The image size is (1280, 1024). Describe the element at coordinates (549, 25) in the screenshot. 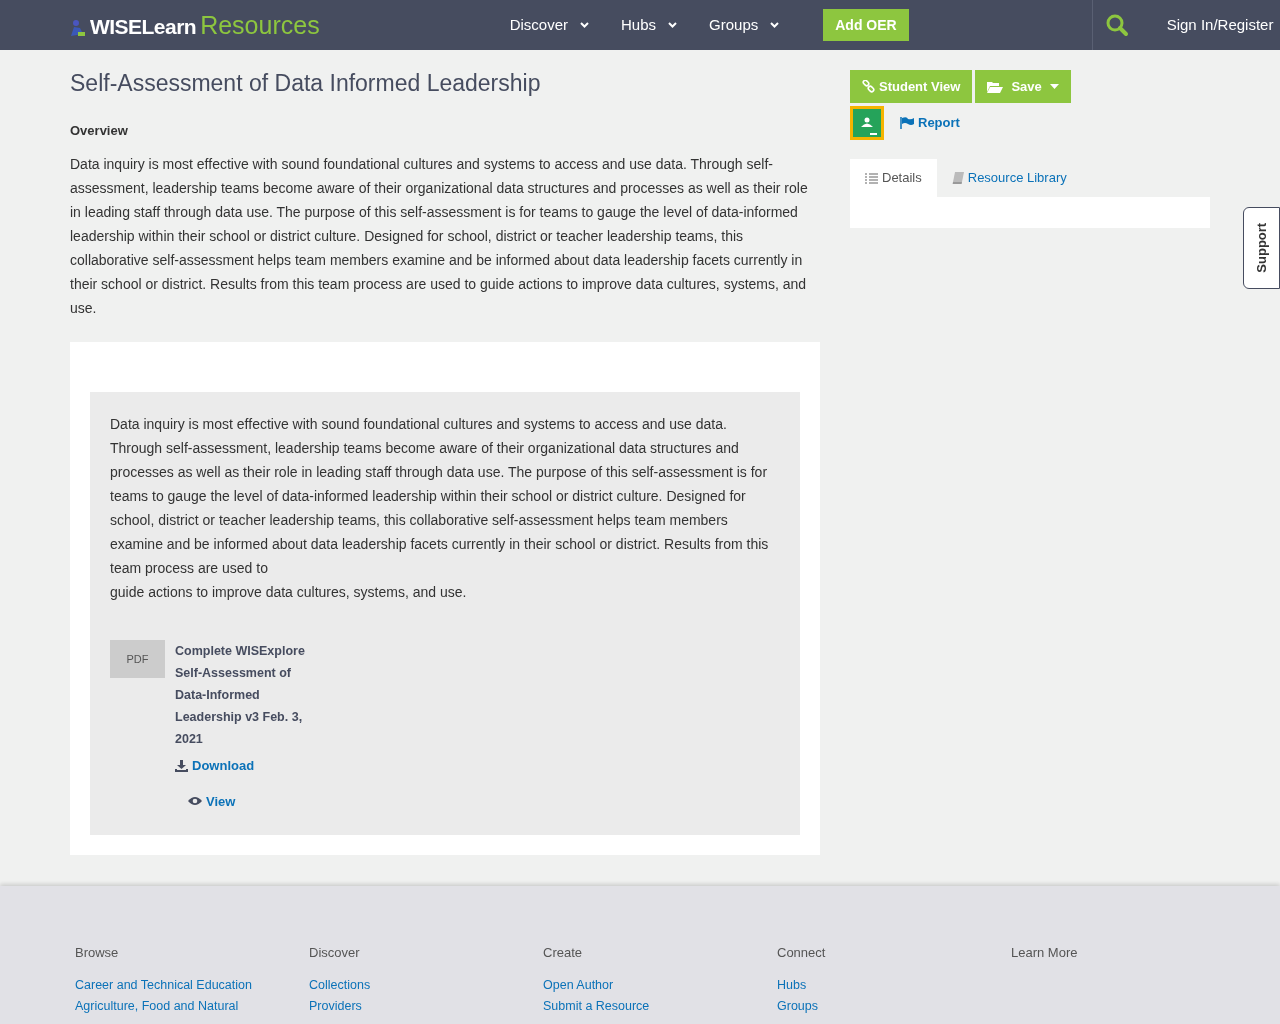

I see `nav-menu: Discover` at that location.